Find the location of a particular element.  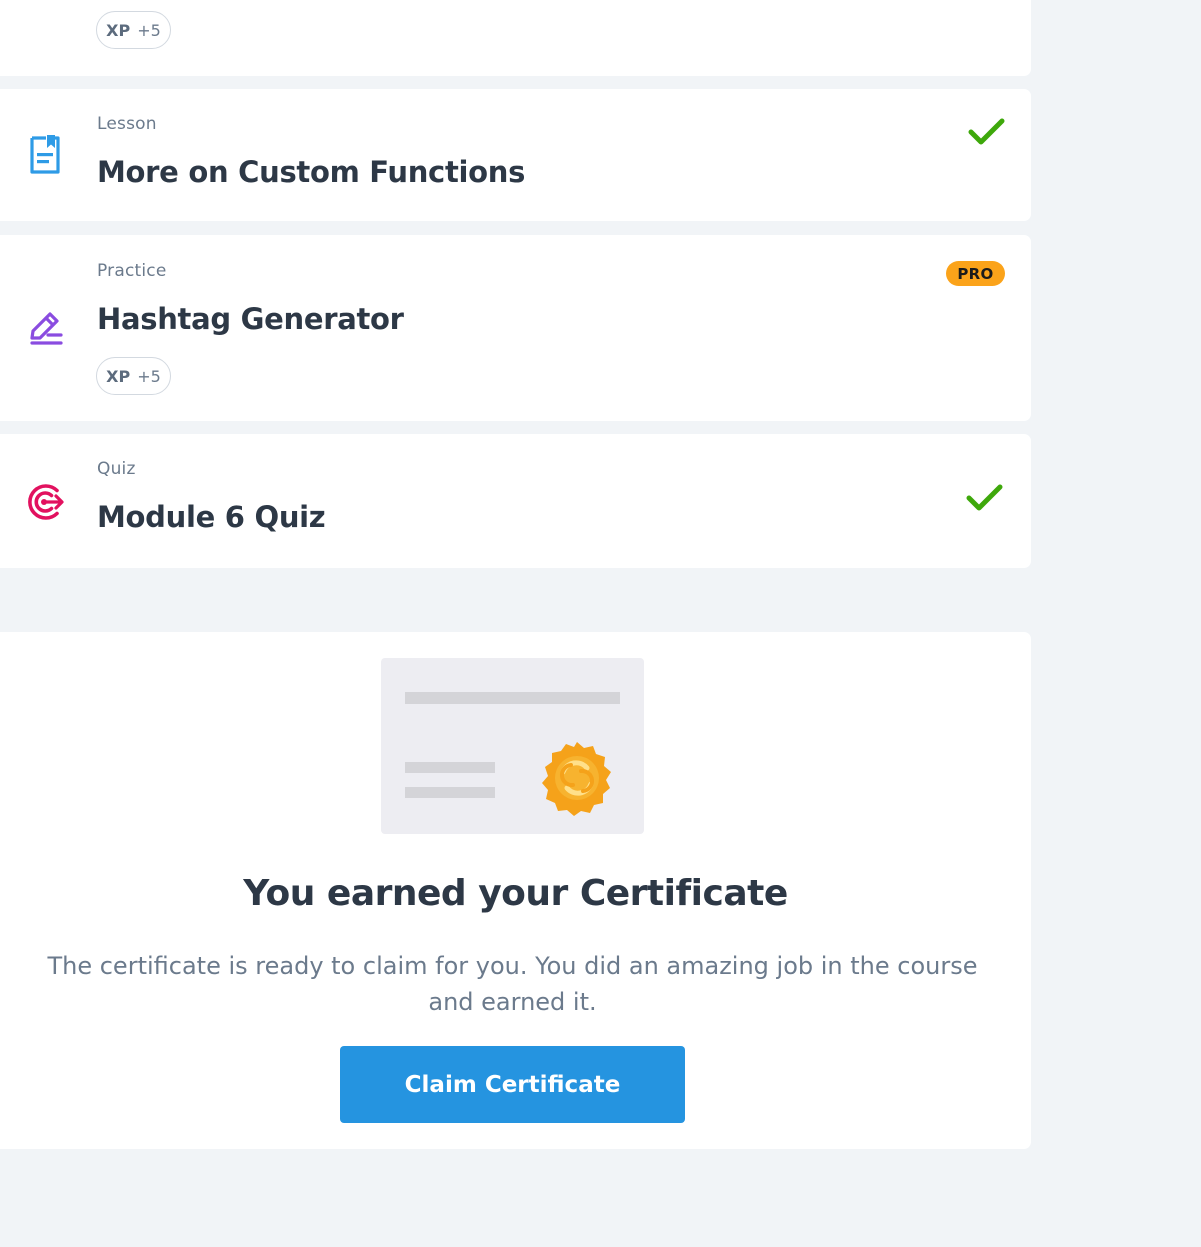

claim-certificate-button: Claim Certificate is located at coordinates (512, 1084).